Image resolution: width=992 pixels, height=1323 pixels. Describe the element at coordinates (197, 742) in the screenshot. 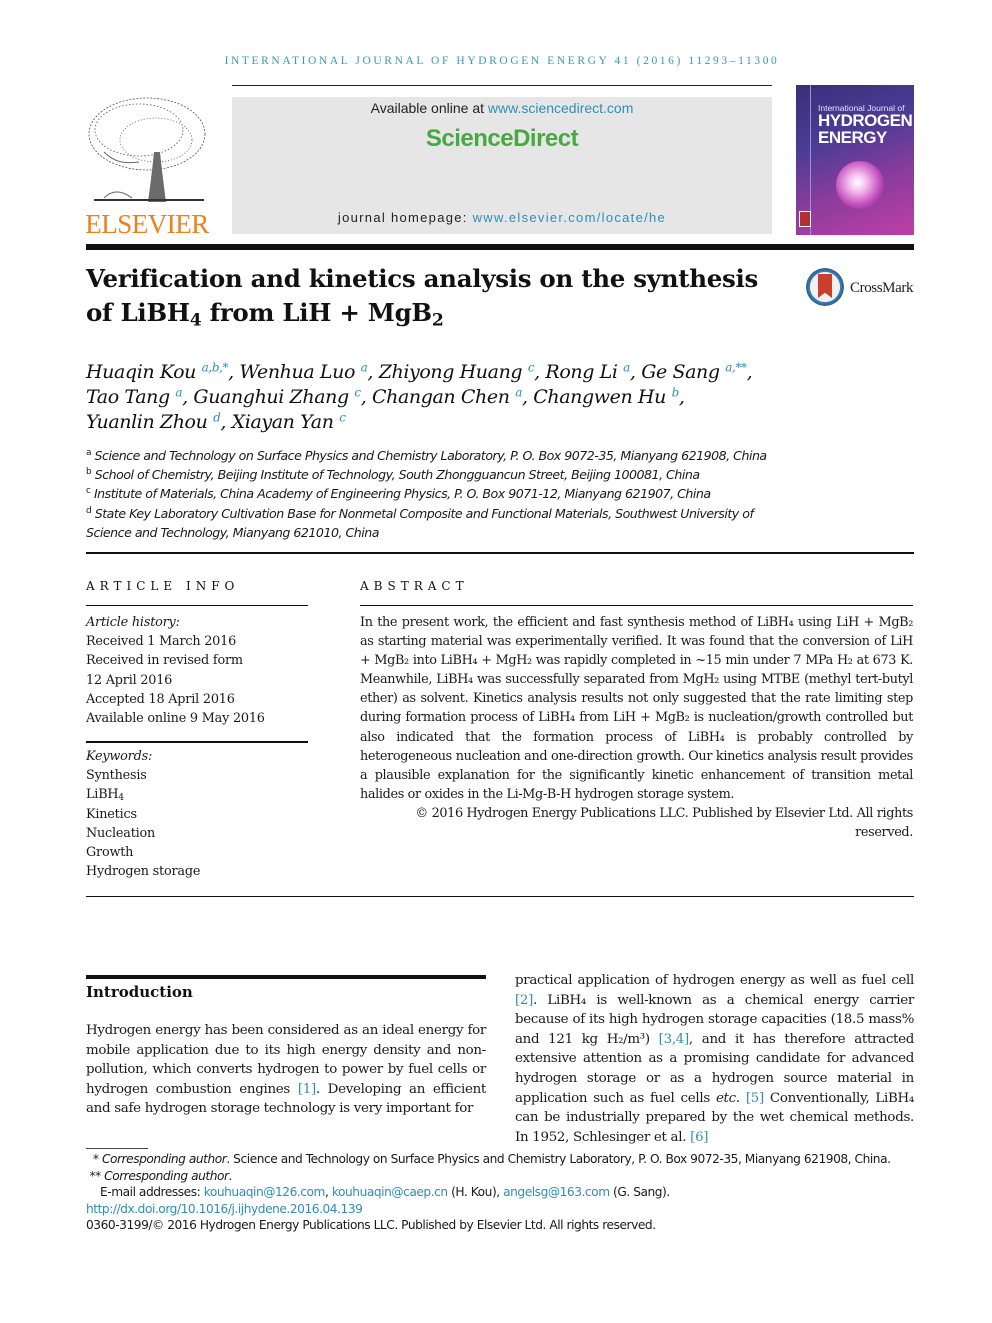

I see `keywords-rule` at that location.